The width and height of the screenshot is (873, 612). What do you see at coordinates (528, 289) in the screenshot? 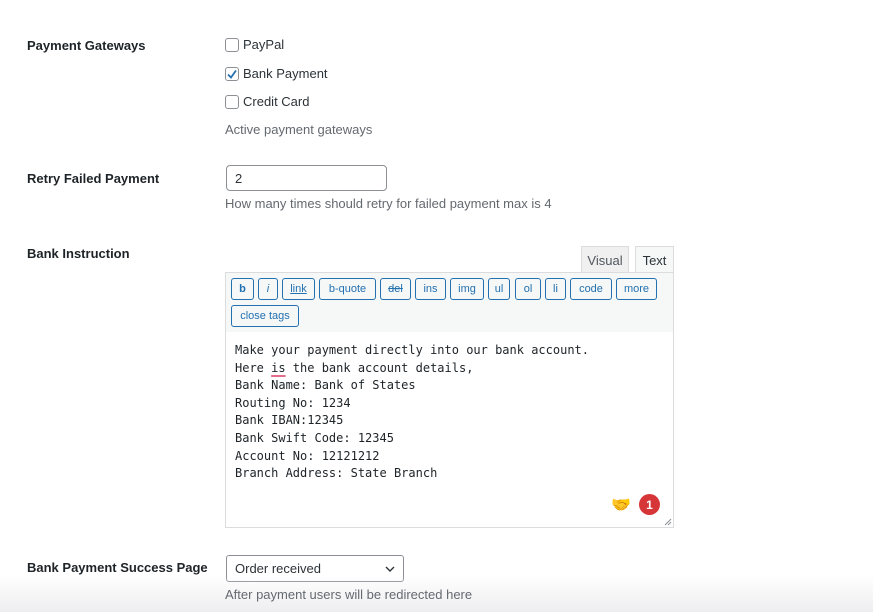
I see `ol-button: ol` at bounding box center [528, 289].